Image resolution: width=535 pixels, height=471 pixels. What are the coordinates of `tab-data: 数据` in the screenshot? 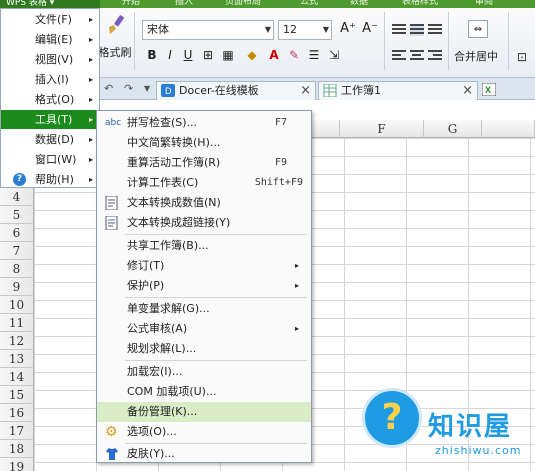 It's located at (359, 4).